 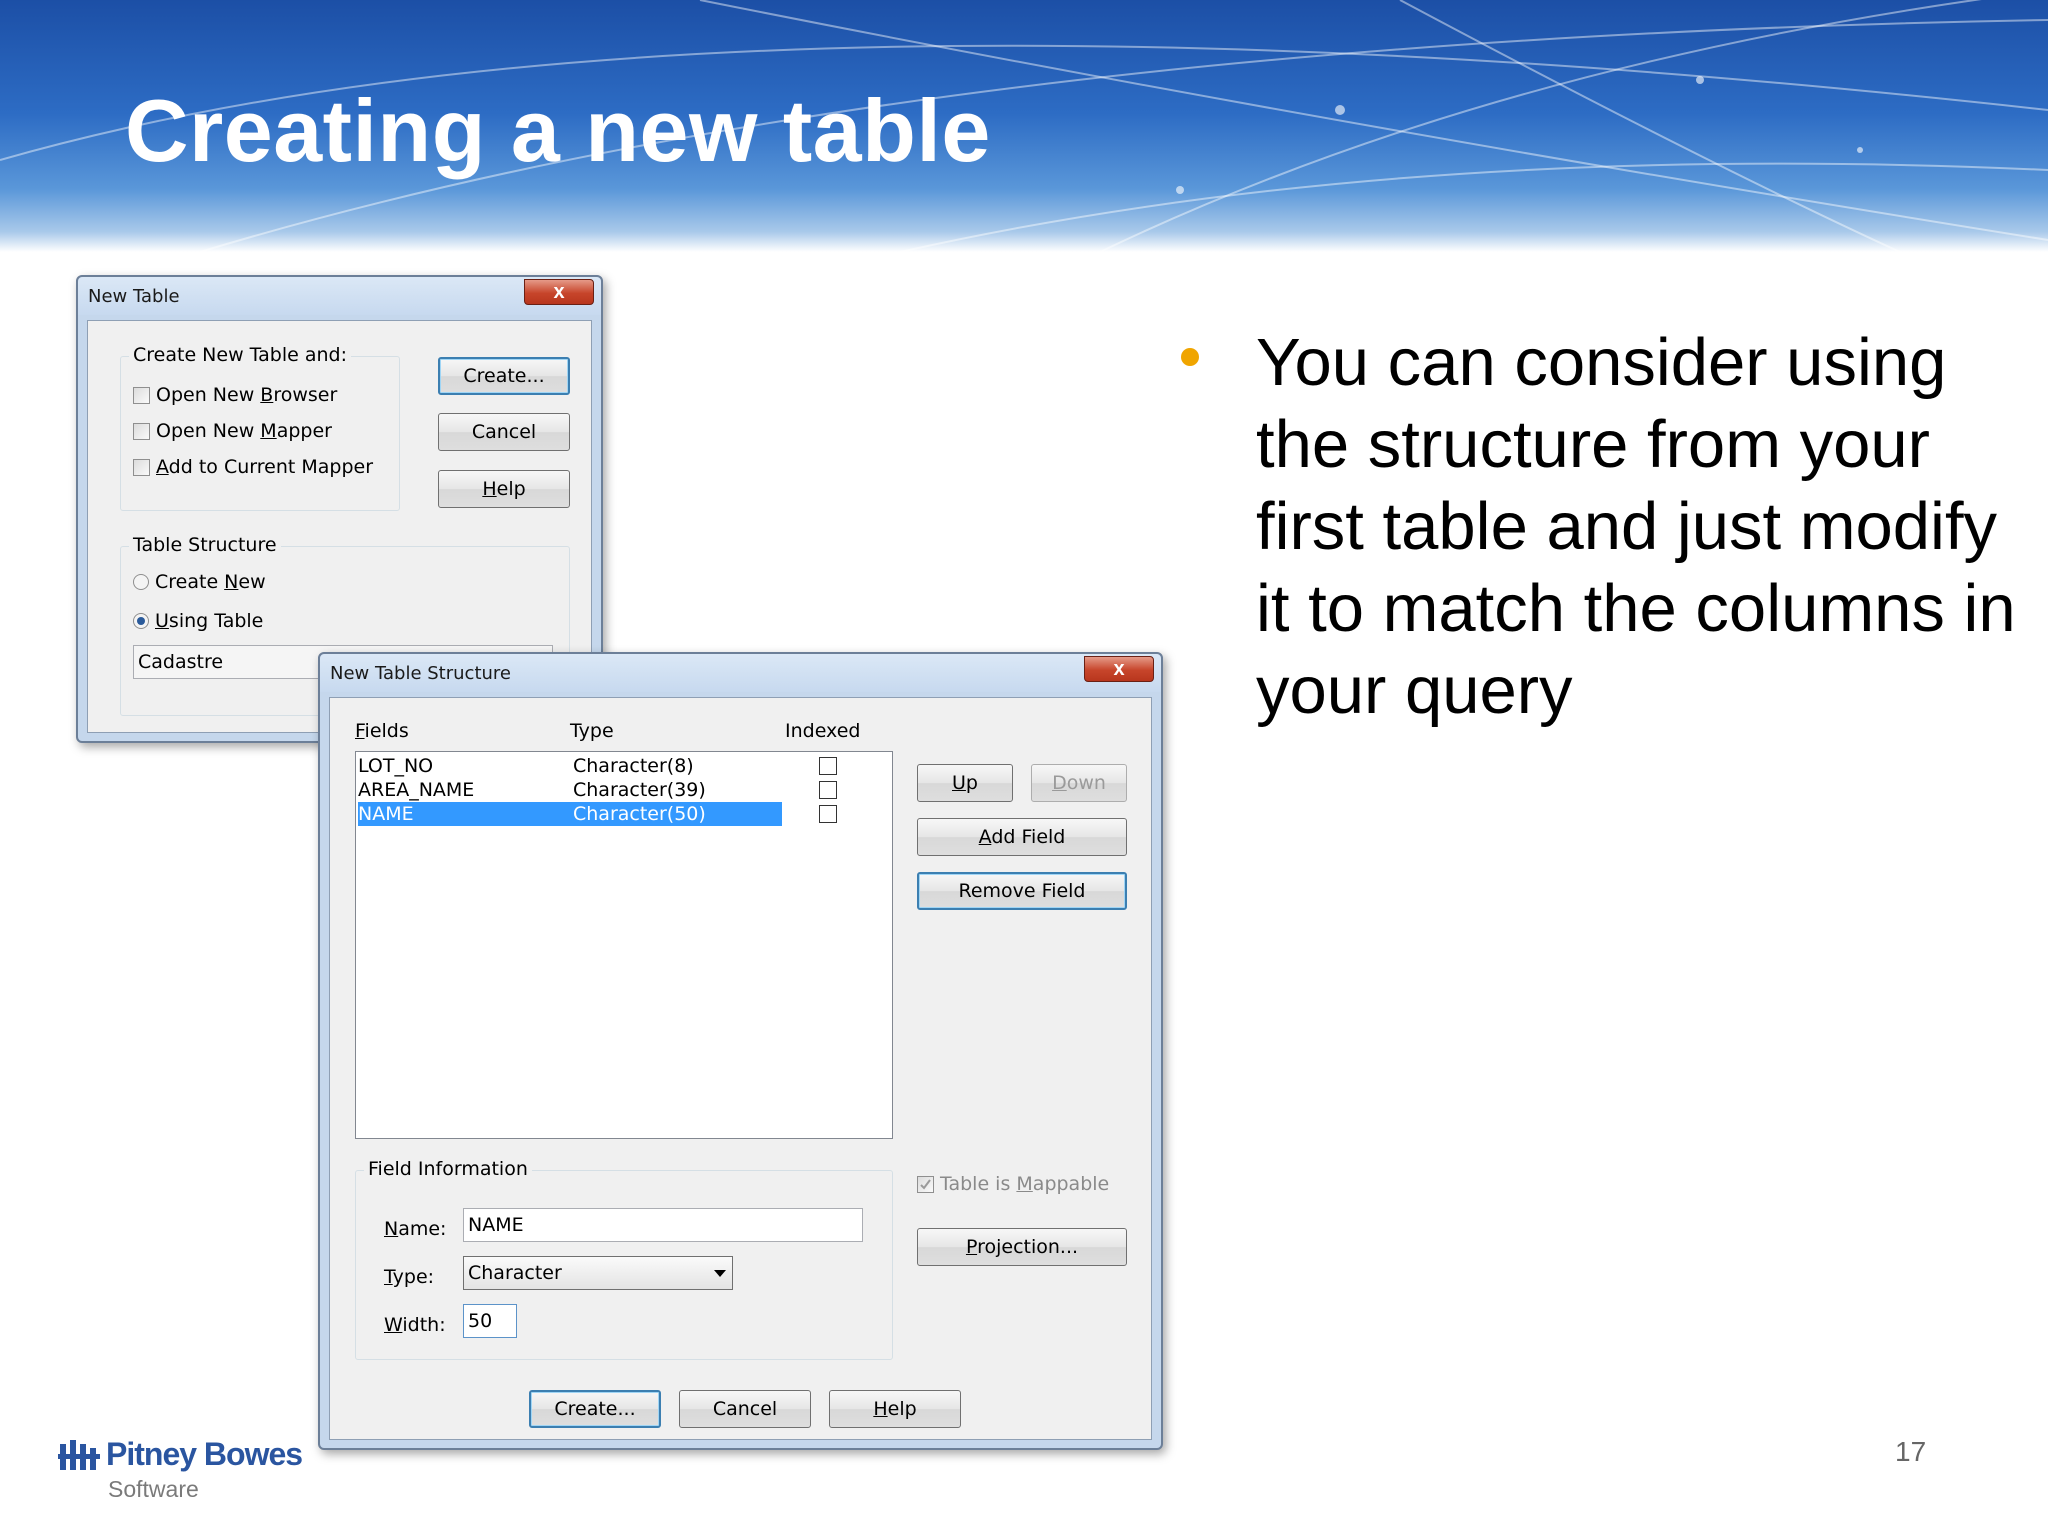 I want to click on name-label: Name:, so click(x=415, y=1229).